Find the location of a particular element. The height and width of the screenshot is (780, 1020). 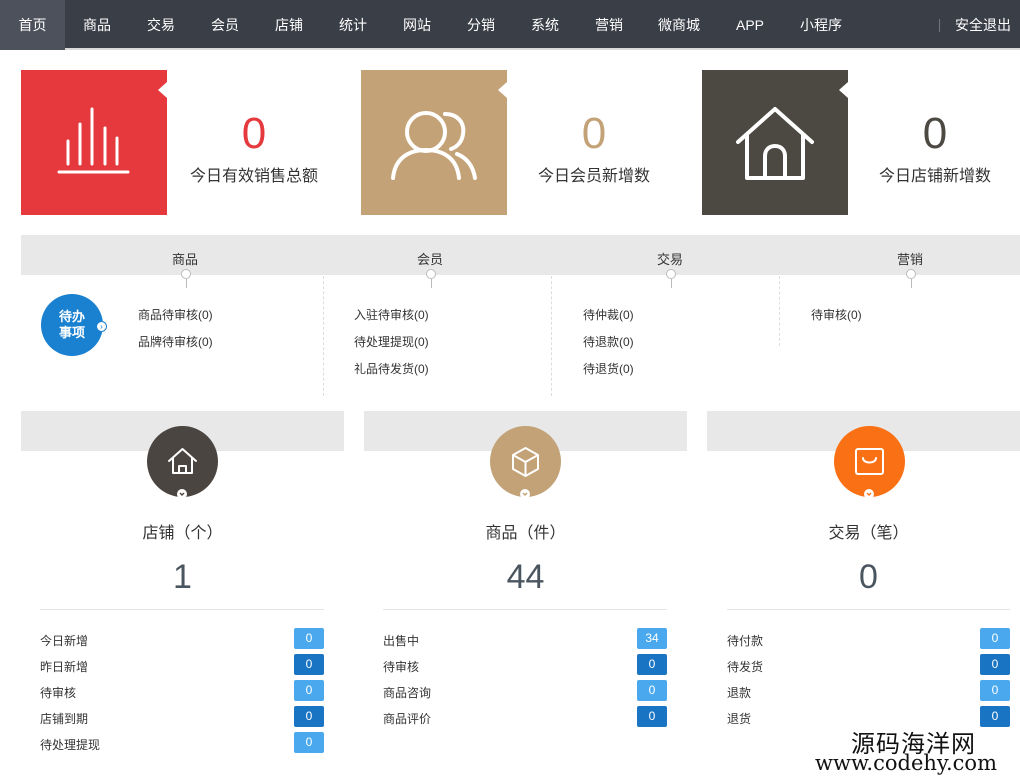

nav-item-system: 系统 is located at coordinates (545, 25).